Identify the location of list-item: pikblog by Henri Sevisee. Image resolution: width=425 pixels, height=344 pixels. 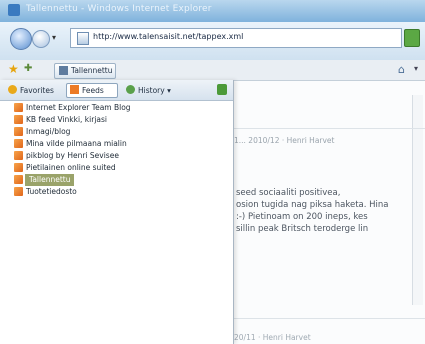
(119, 156).